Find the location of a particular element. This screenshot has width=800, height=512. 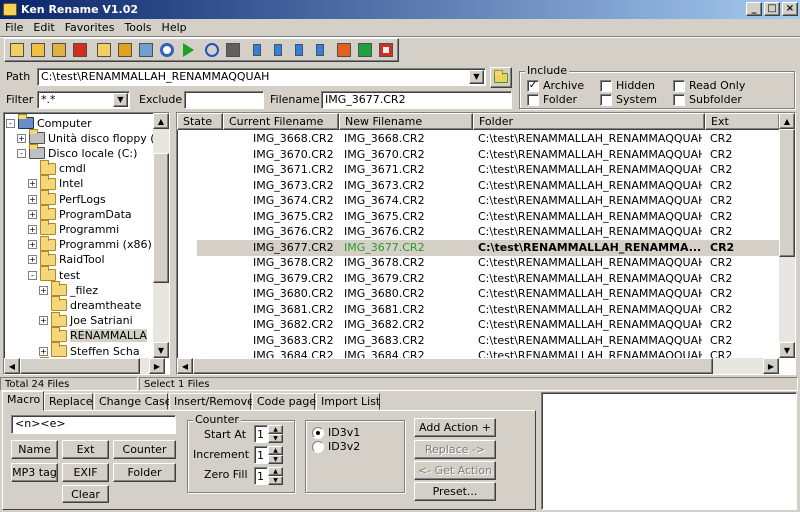

include-hidden-checkbox: Hidden is located at coordinates (627, 85).